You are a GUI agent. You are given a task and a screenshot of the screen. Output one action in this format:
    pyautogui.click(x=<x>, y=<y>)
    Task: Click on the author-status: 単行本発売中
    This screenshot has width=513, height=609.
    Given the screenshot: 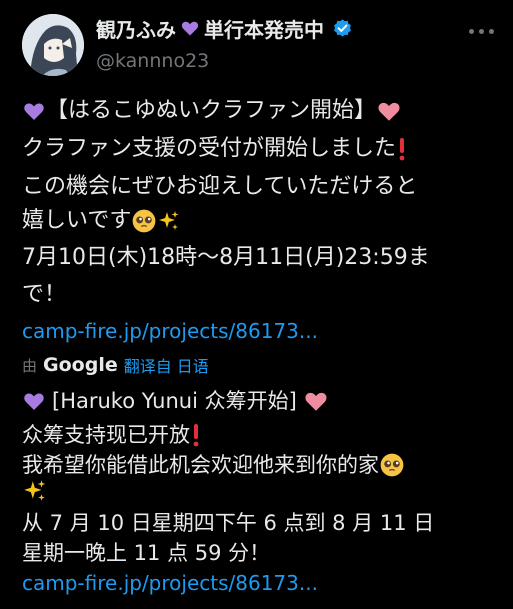 What is the action you would take?
    pyautogui.click(x=264, y=29)
    